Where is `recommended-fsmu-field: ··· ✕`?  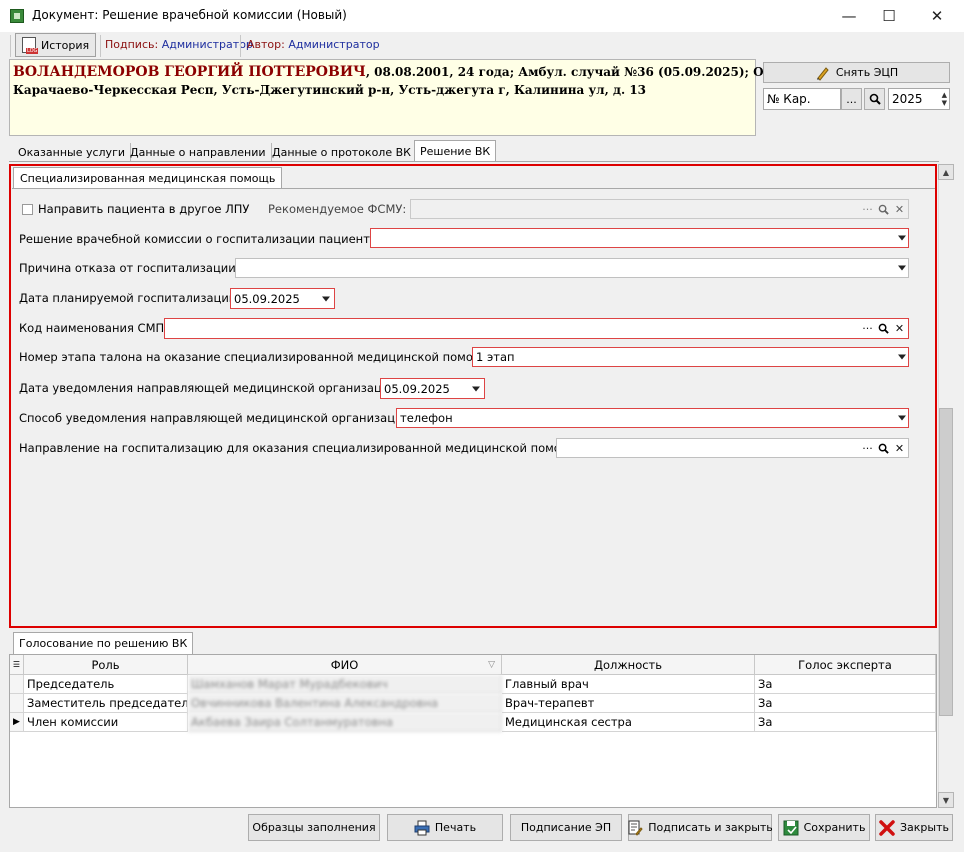
recommended-fsmu-field: ··· ✕ is located at coordinates (659, 209).